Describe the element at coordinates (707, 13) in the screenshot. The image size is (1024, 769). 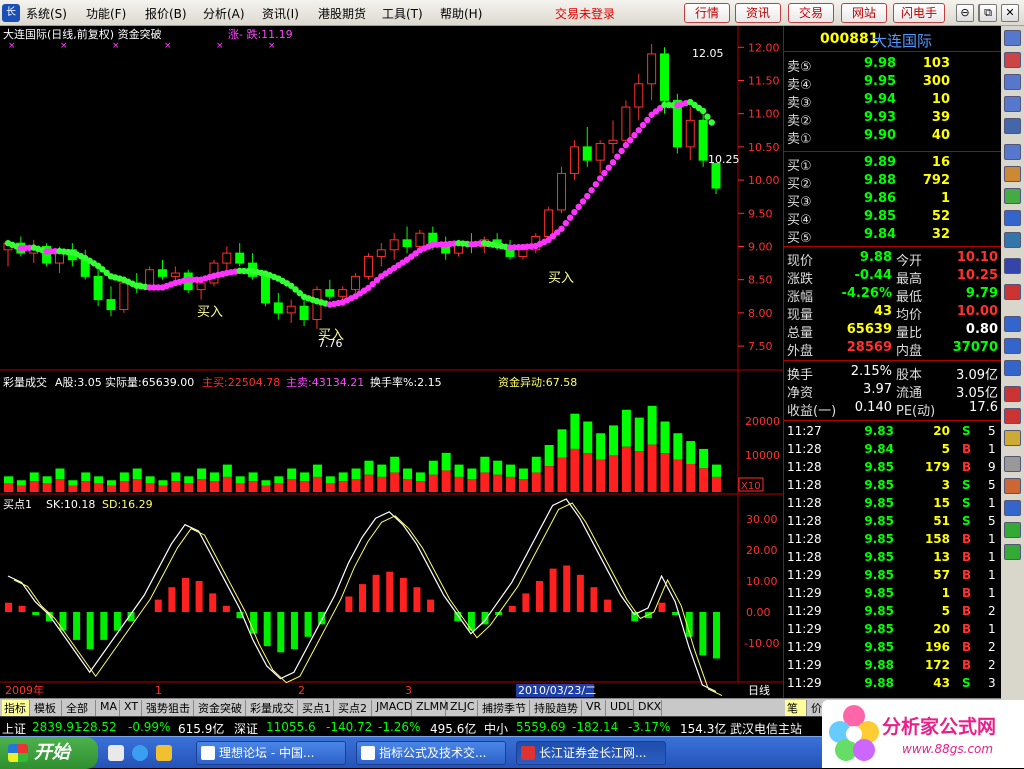
I see `quote-button: 行情` at that location.